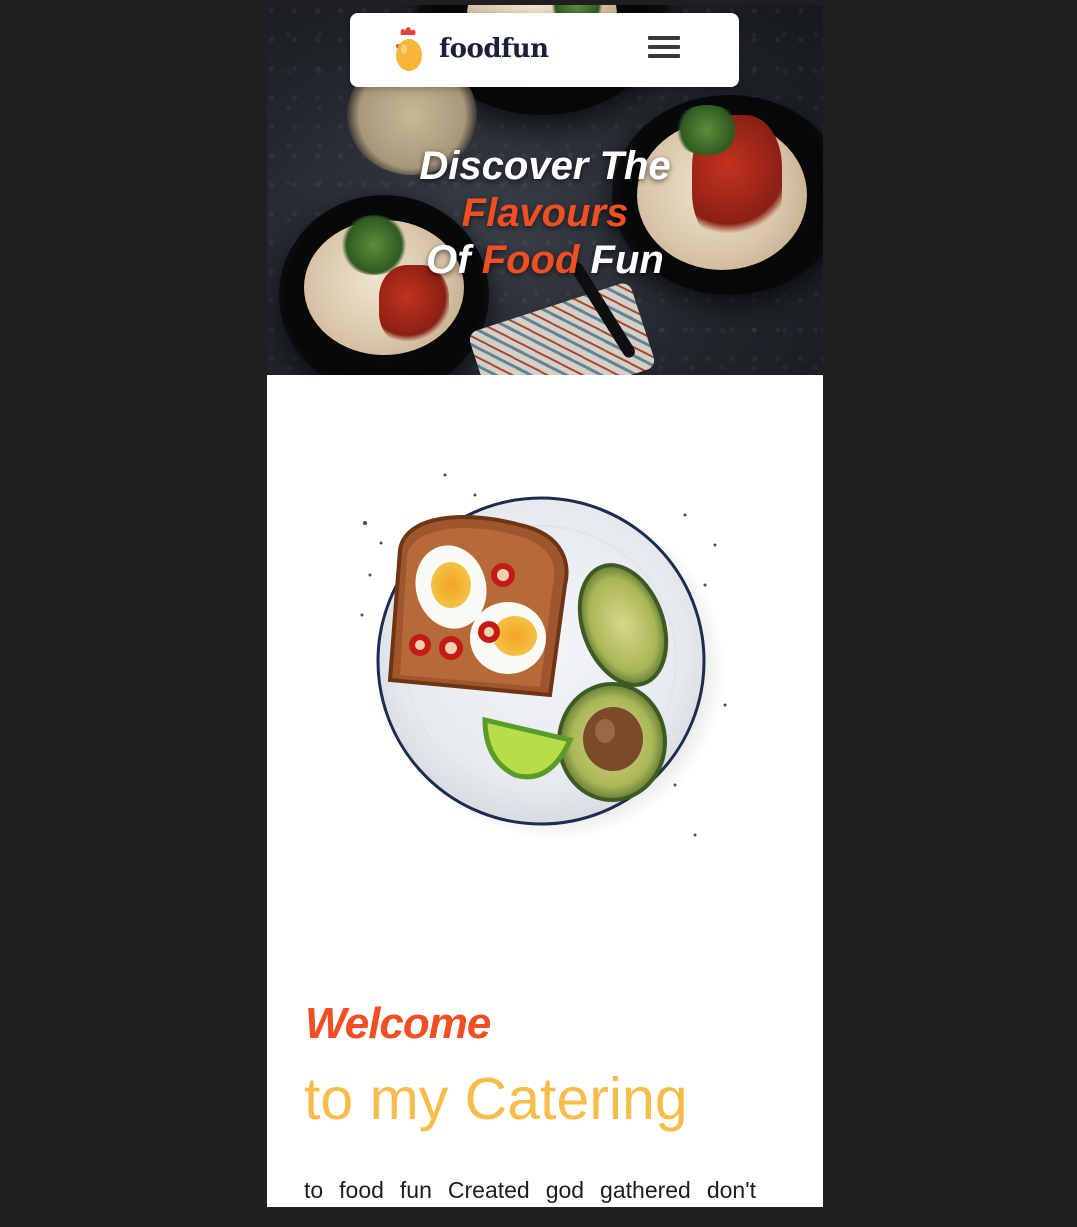 The image size is (1077, 1227). Describe the element at coordinates (496, 1099) in the screenshot. I see `catering-subheading: to my Catering` at that location.